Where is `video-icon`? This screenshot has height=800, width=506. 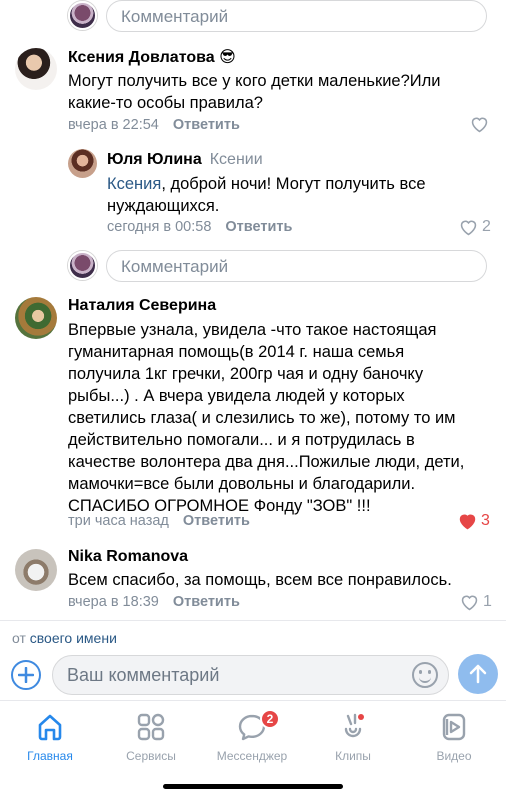 video-icon is located at coordinates (454, 727).